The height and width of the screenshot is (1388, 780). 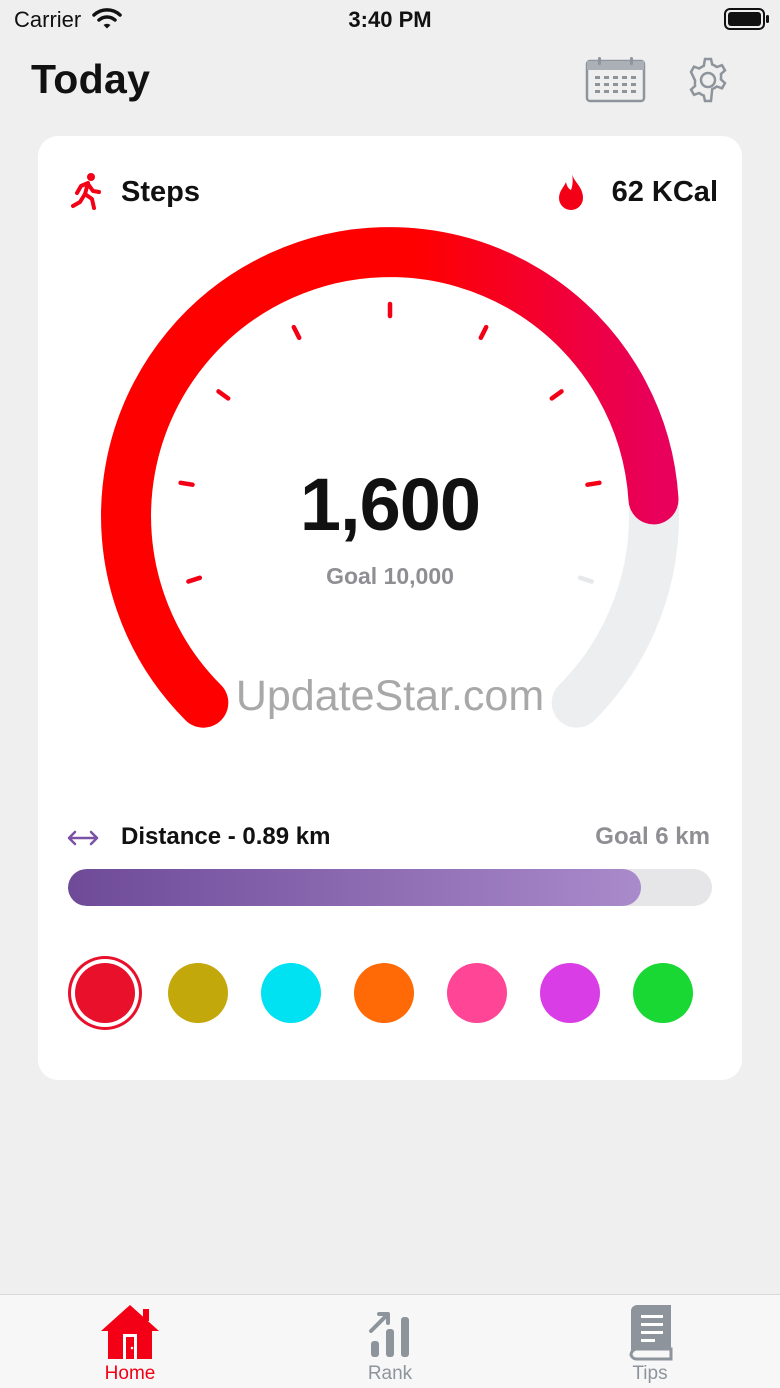 What do you see at coordinates (652, 836) in the screenshot?
I see `distance-goal: Goal 6 km` at bounding box center [652, 836].